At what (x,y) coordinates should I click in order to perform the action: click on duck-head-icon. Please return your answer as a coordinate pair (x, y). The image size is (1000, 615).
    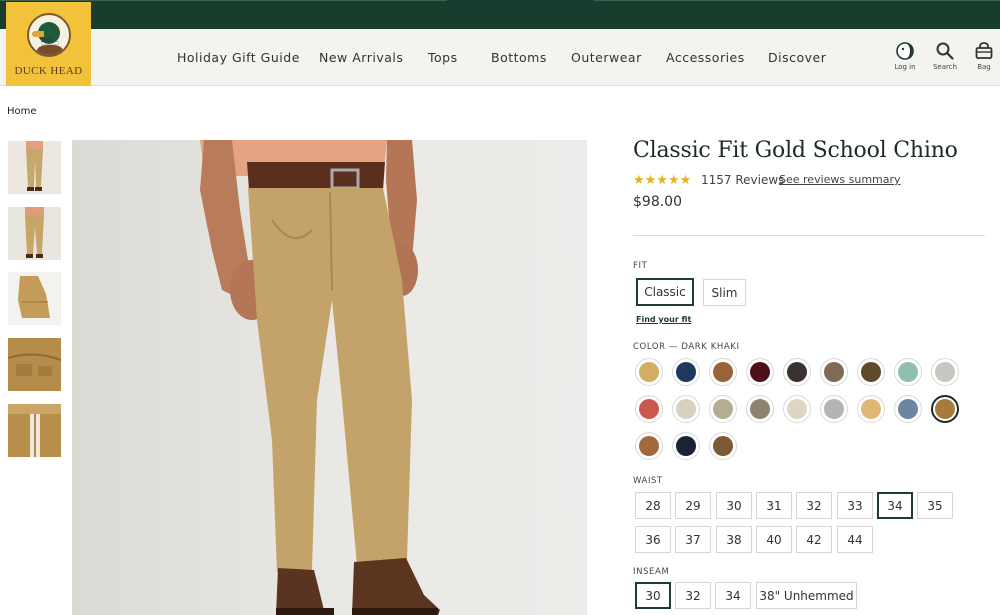
    Looking at the image, I should click on (905, 51).